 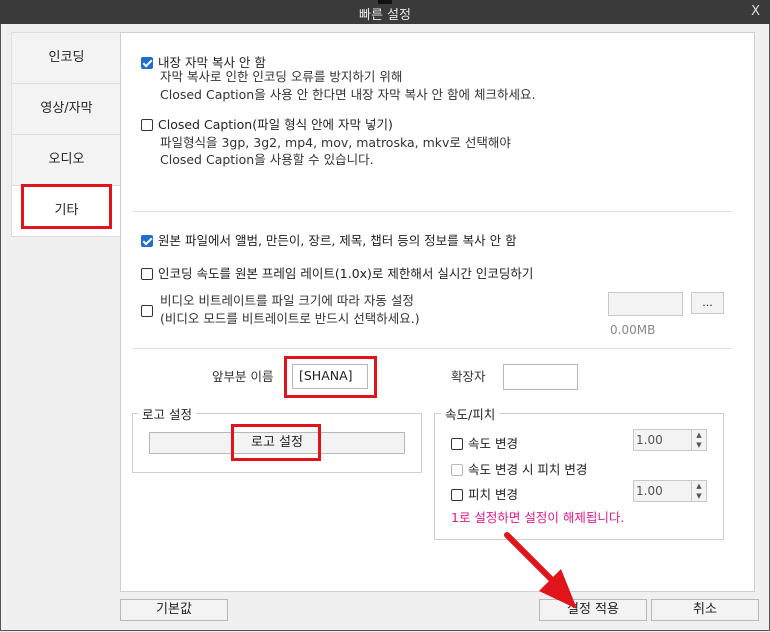 I want to click on speed-change-checkbox, so click(x=457, y=444).